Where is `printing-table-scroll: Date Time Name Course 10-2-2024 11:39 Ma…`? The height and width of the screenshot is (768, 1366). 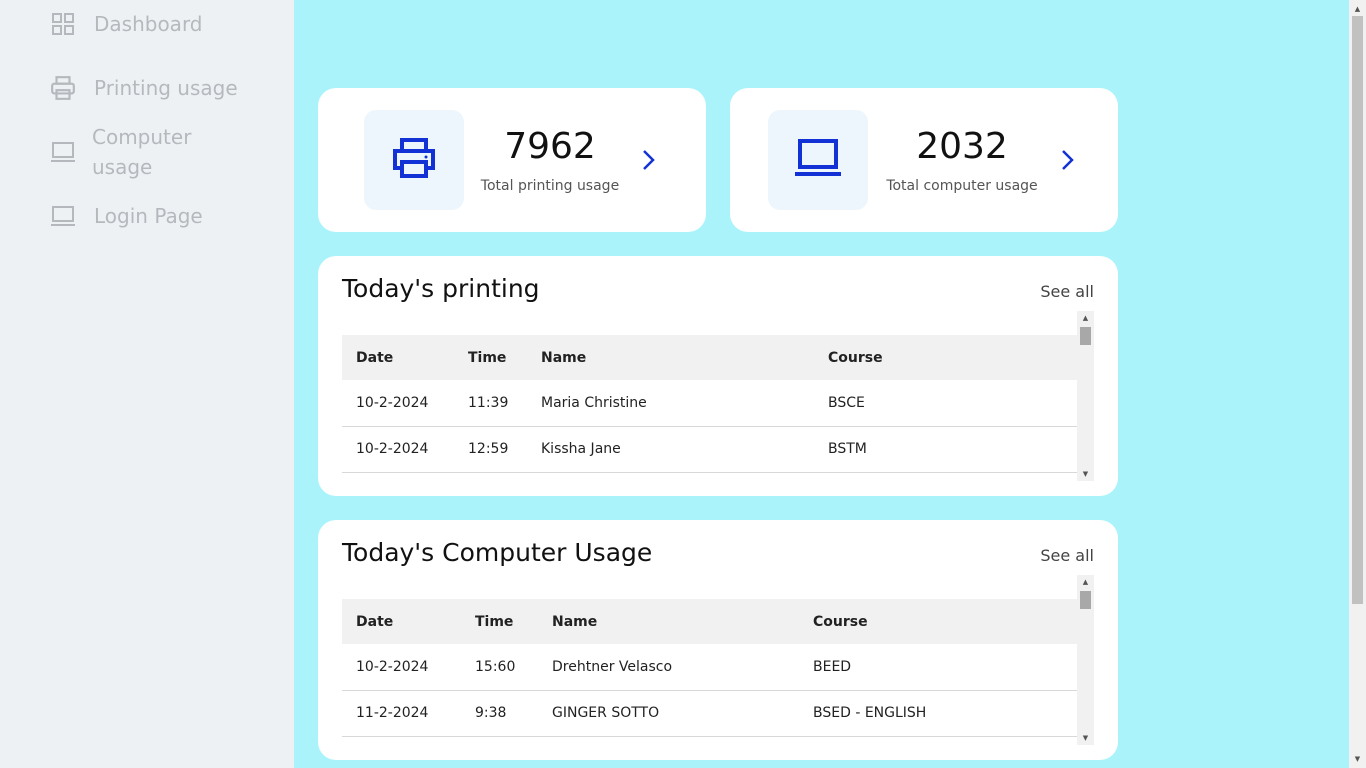 printing-table-scroll: Date Time Name Course 10-2-2024 11:39 Ma… is located at coordinates (718, 396).